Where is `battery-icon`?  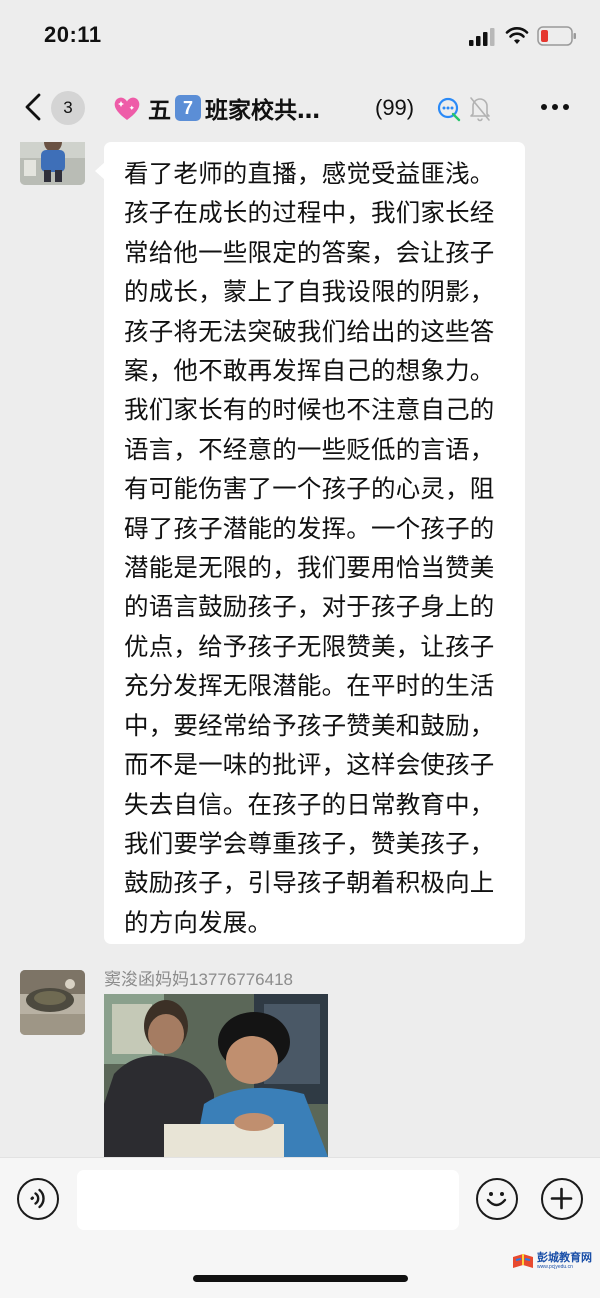 battery-icon is located at coordinates (556, 36).